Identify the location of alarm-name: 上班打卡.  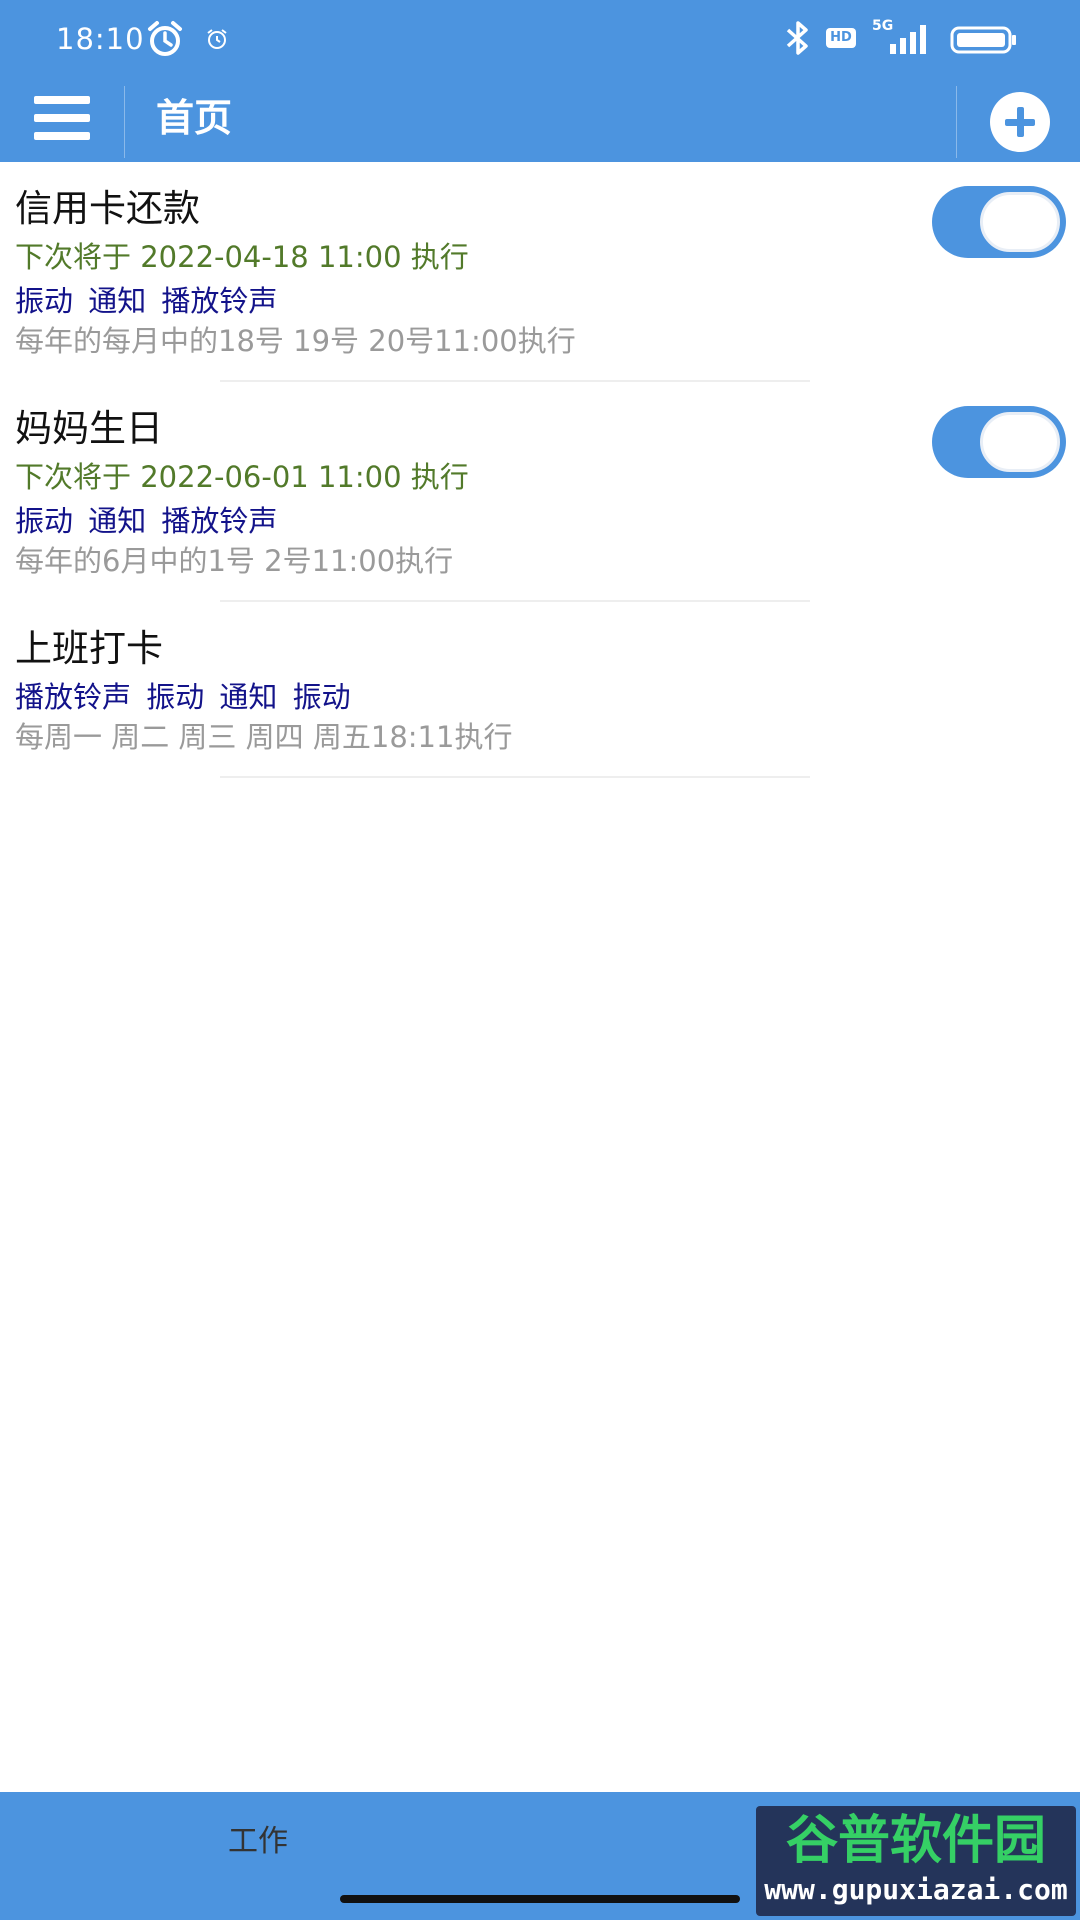
(89, 648).